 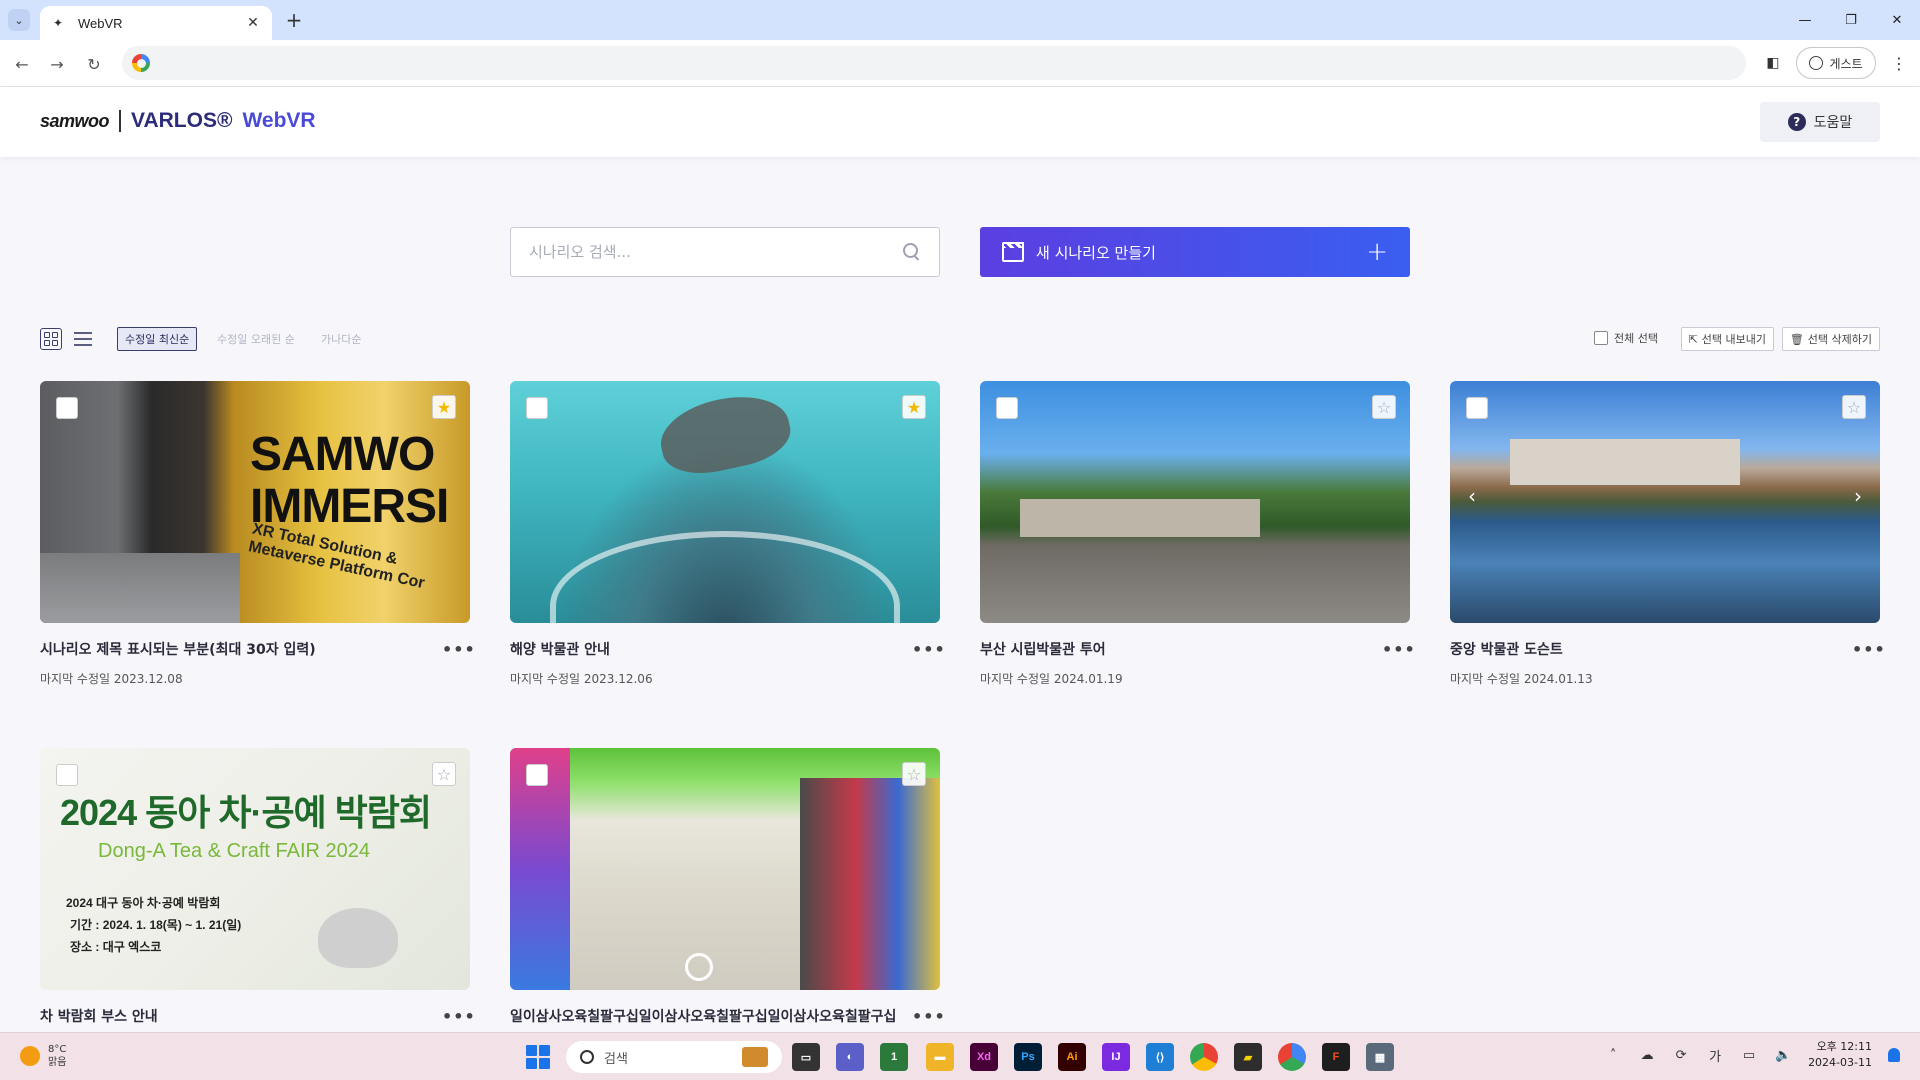 What do you see at coordinates (560, 649) in the screenshot?
I see `scenario-title: 해양 박물관 안내` at bounding box center [560, 649].